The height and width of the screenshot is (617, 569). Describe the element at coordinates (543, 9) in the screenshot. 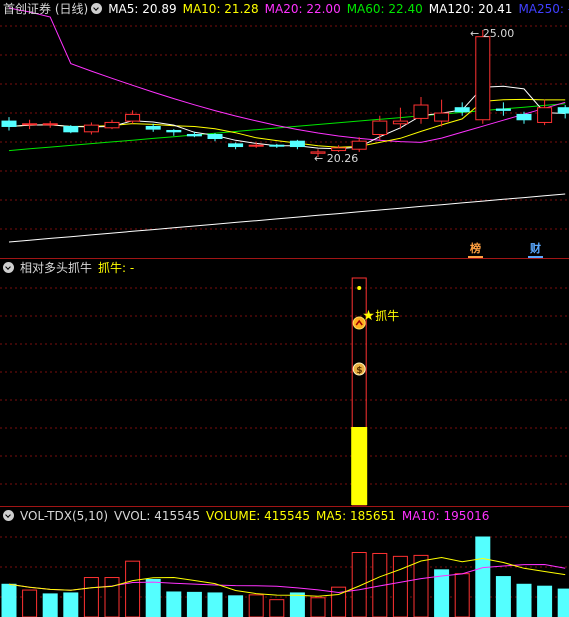

I see `ma250-label: MA250: -` at that location.